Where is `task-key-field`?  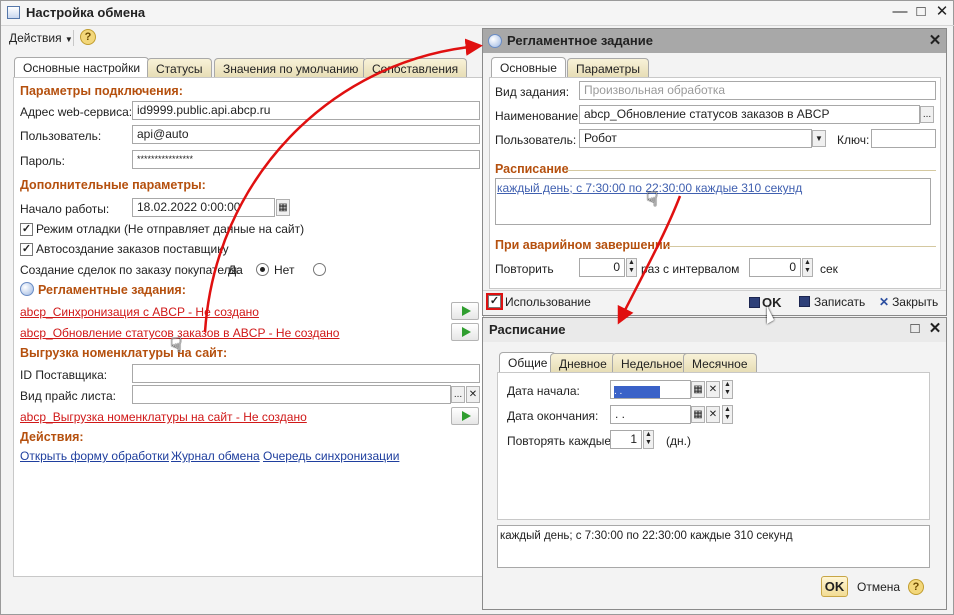
task-key-field is located at coordinates (903, 138).